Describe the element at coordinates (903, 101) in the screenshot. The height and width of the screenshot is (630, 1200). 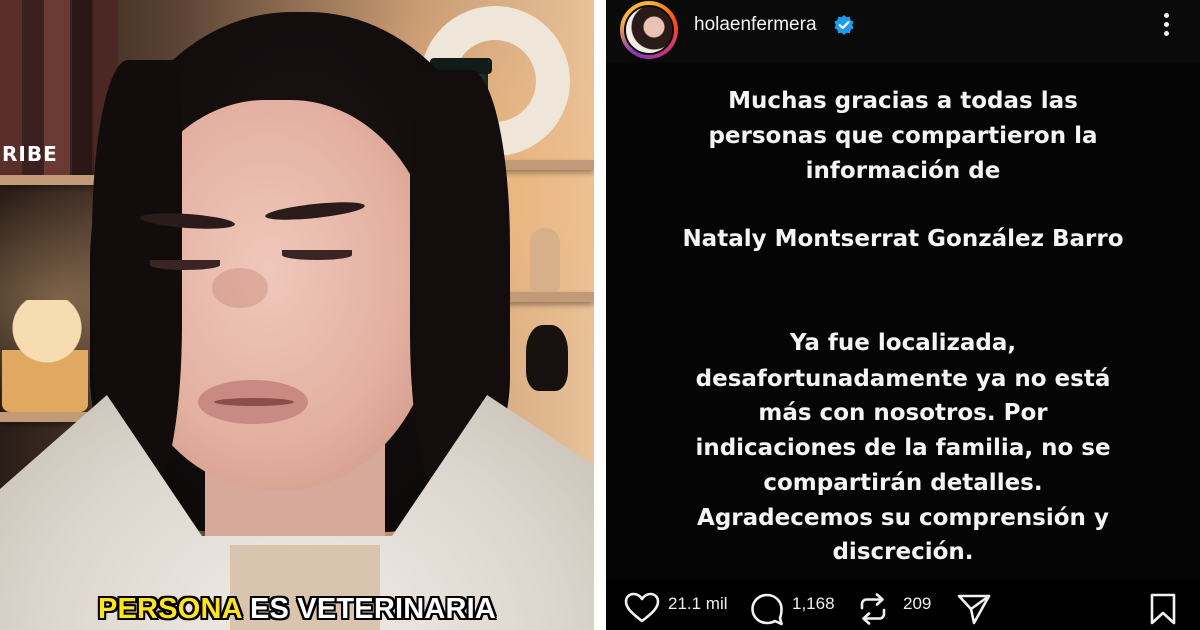
I see `story-text-line: Muchas gracias a todas las` at that location.